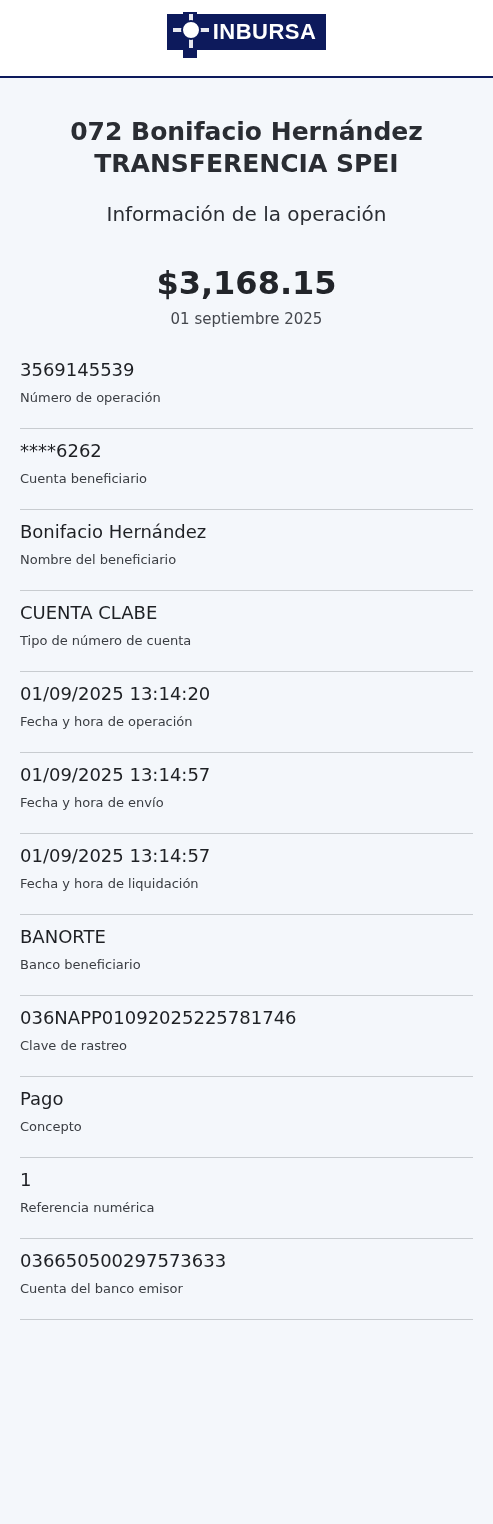  What do you see at coordinates (26, 1180) in the screenshot?
I see `detail-value: 1` at bounding box center [26, 1180].